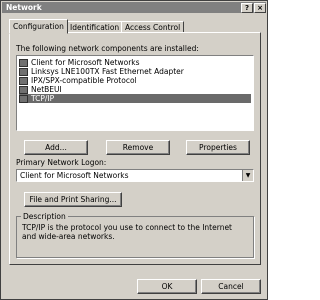 The image size is (320, 300). I want to click on window-title: Network, so click(24, 7).